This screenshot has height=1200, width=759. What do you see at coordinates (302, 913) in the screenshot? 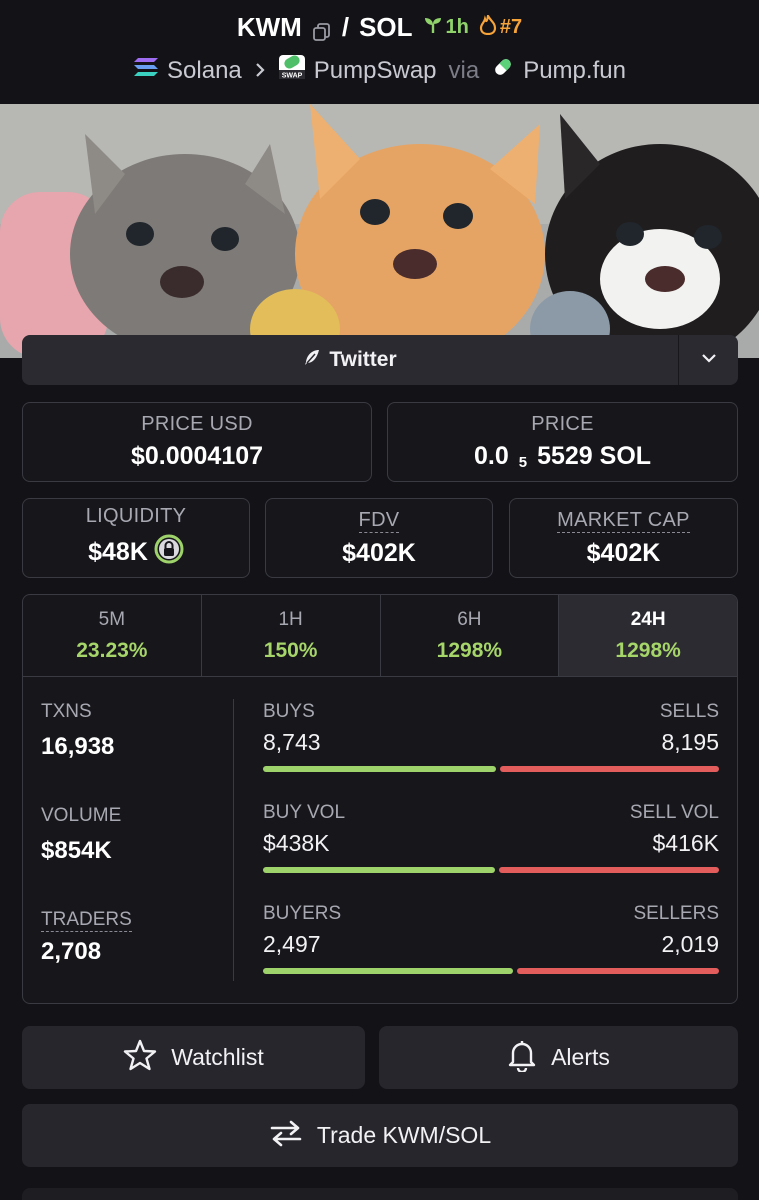
I see `buyers-label: BUYERS` at bounding box center [302, 913].